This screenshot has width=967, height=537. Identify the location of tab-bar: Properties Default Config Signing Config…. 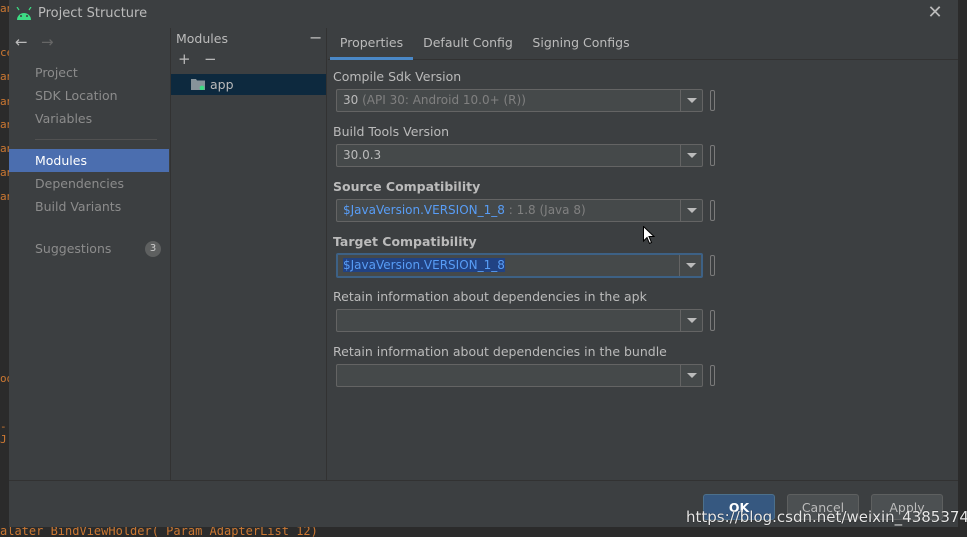
(643, 44).